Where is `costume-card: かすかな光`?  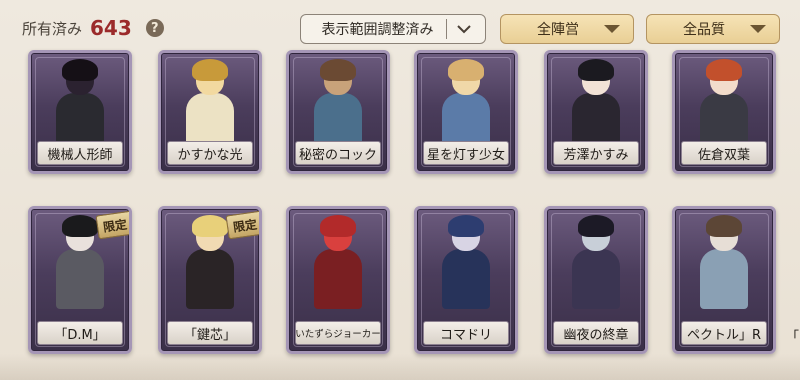
costume-card: かすかな光 is located at coordinates (210, 112).